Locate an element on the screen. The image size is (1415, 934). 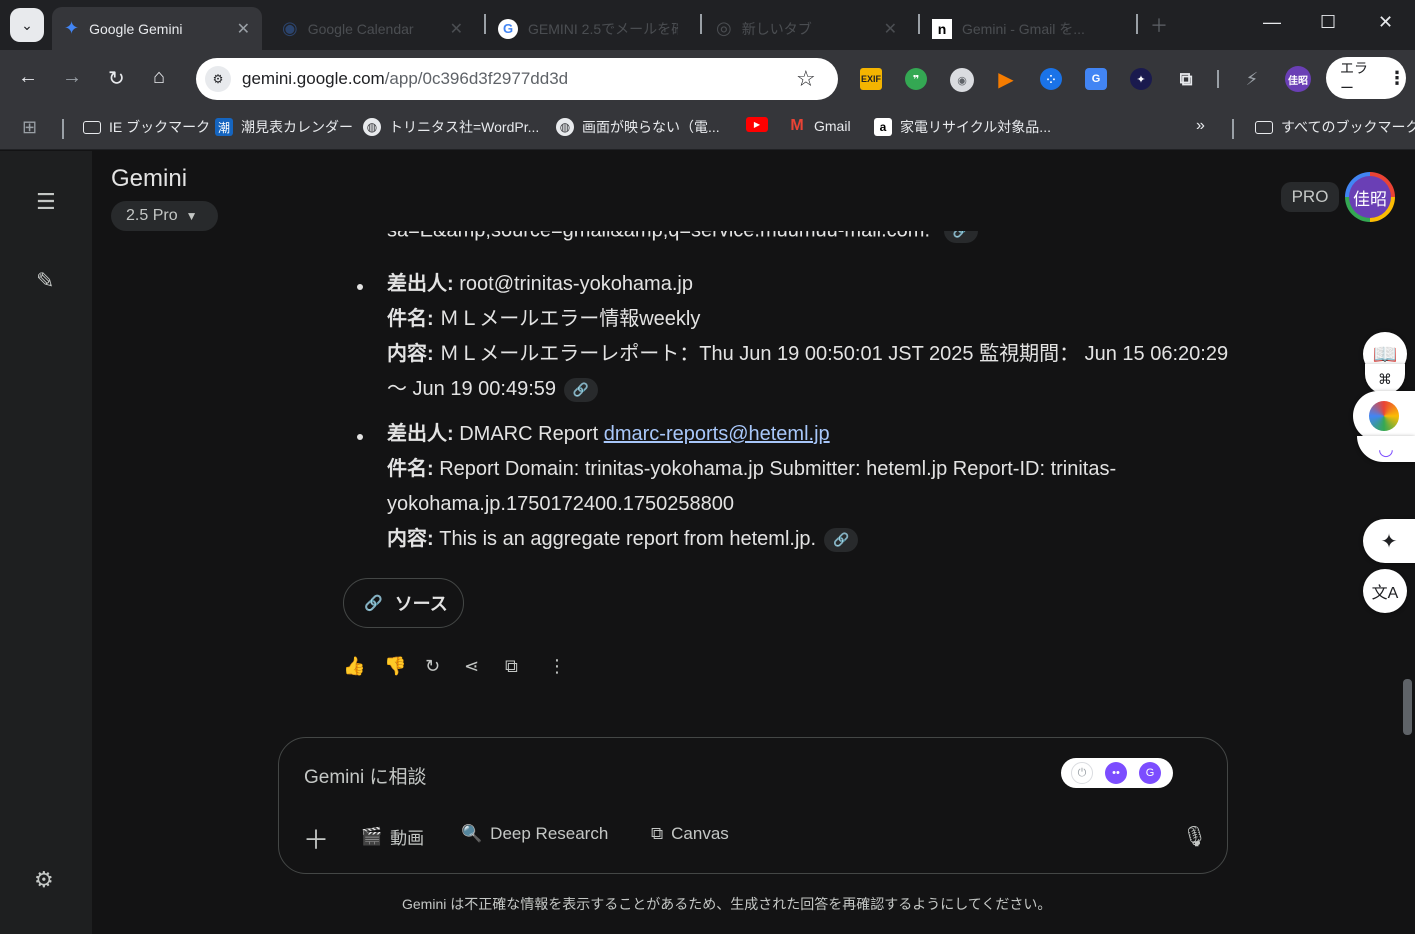
new-chat-edit-icon: ✎ is located at coordinates (45, 281).